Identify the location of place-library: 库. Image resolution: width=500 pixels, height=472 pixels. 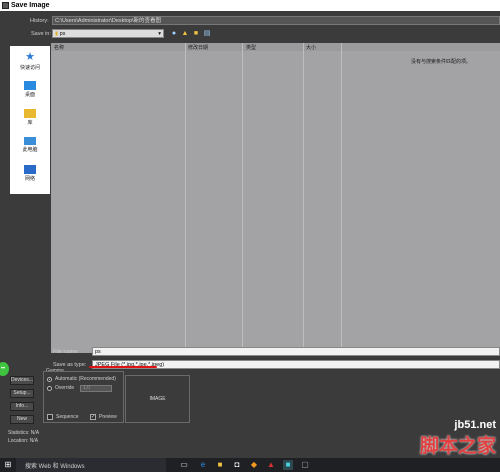
(30, 119).